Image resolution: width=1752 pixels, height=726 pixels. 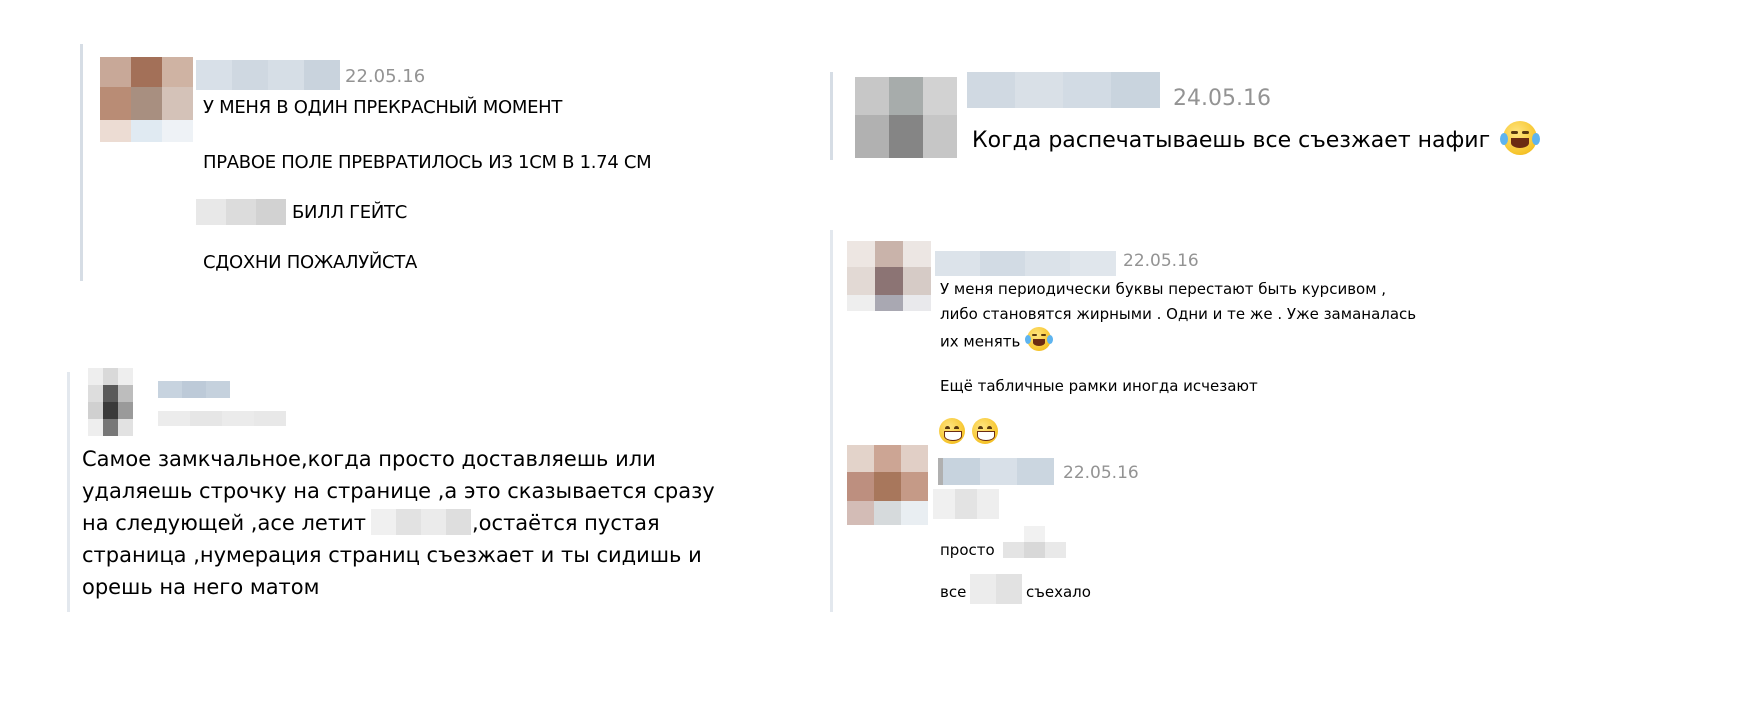 What do you see at coordinates (953, 592) in the screenshot?
I see `message-line: все` at bounding box center [953, 592].